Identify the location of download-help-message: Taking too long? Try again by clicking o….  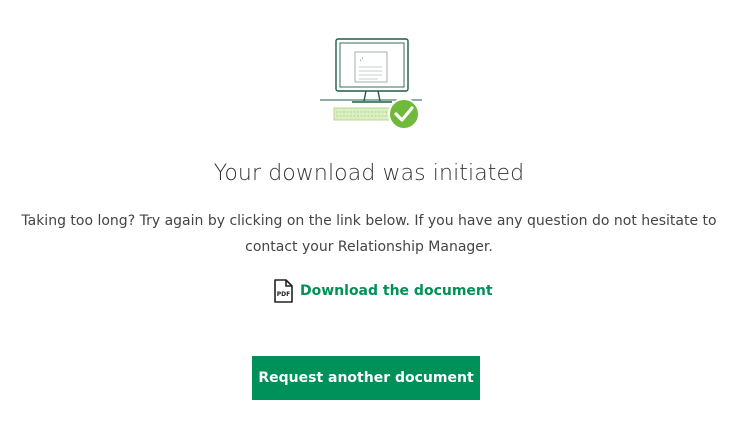
(369, 234).